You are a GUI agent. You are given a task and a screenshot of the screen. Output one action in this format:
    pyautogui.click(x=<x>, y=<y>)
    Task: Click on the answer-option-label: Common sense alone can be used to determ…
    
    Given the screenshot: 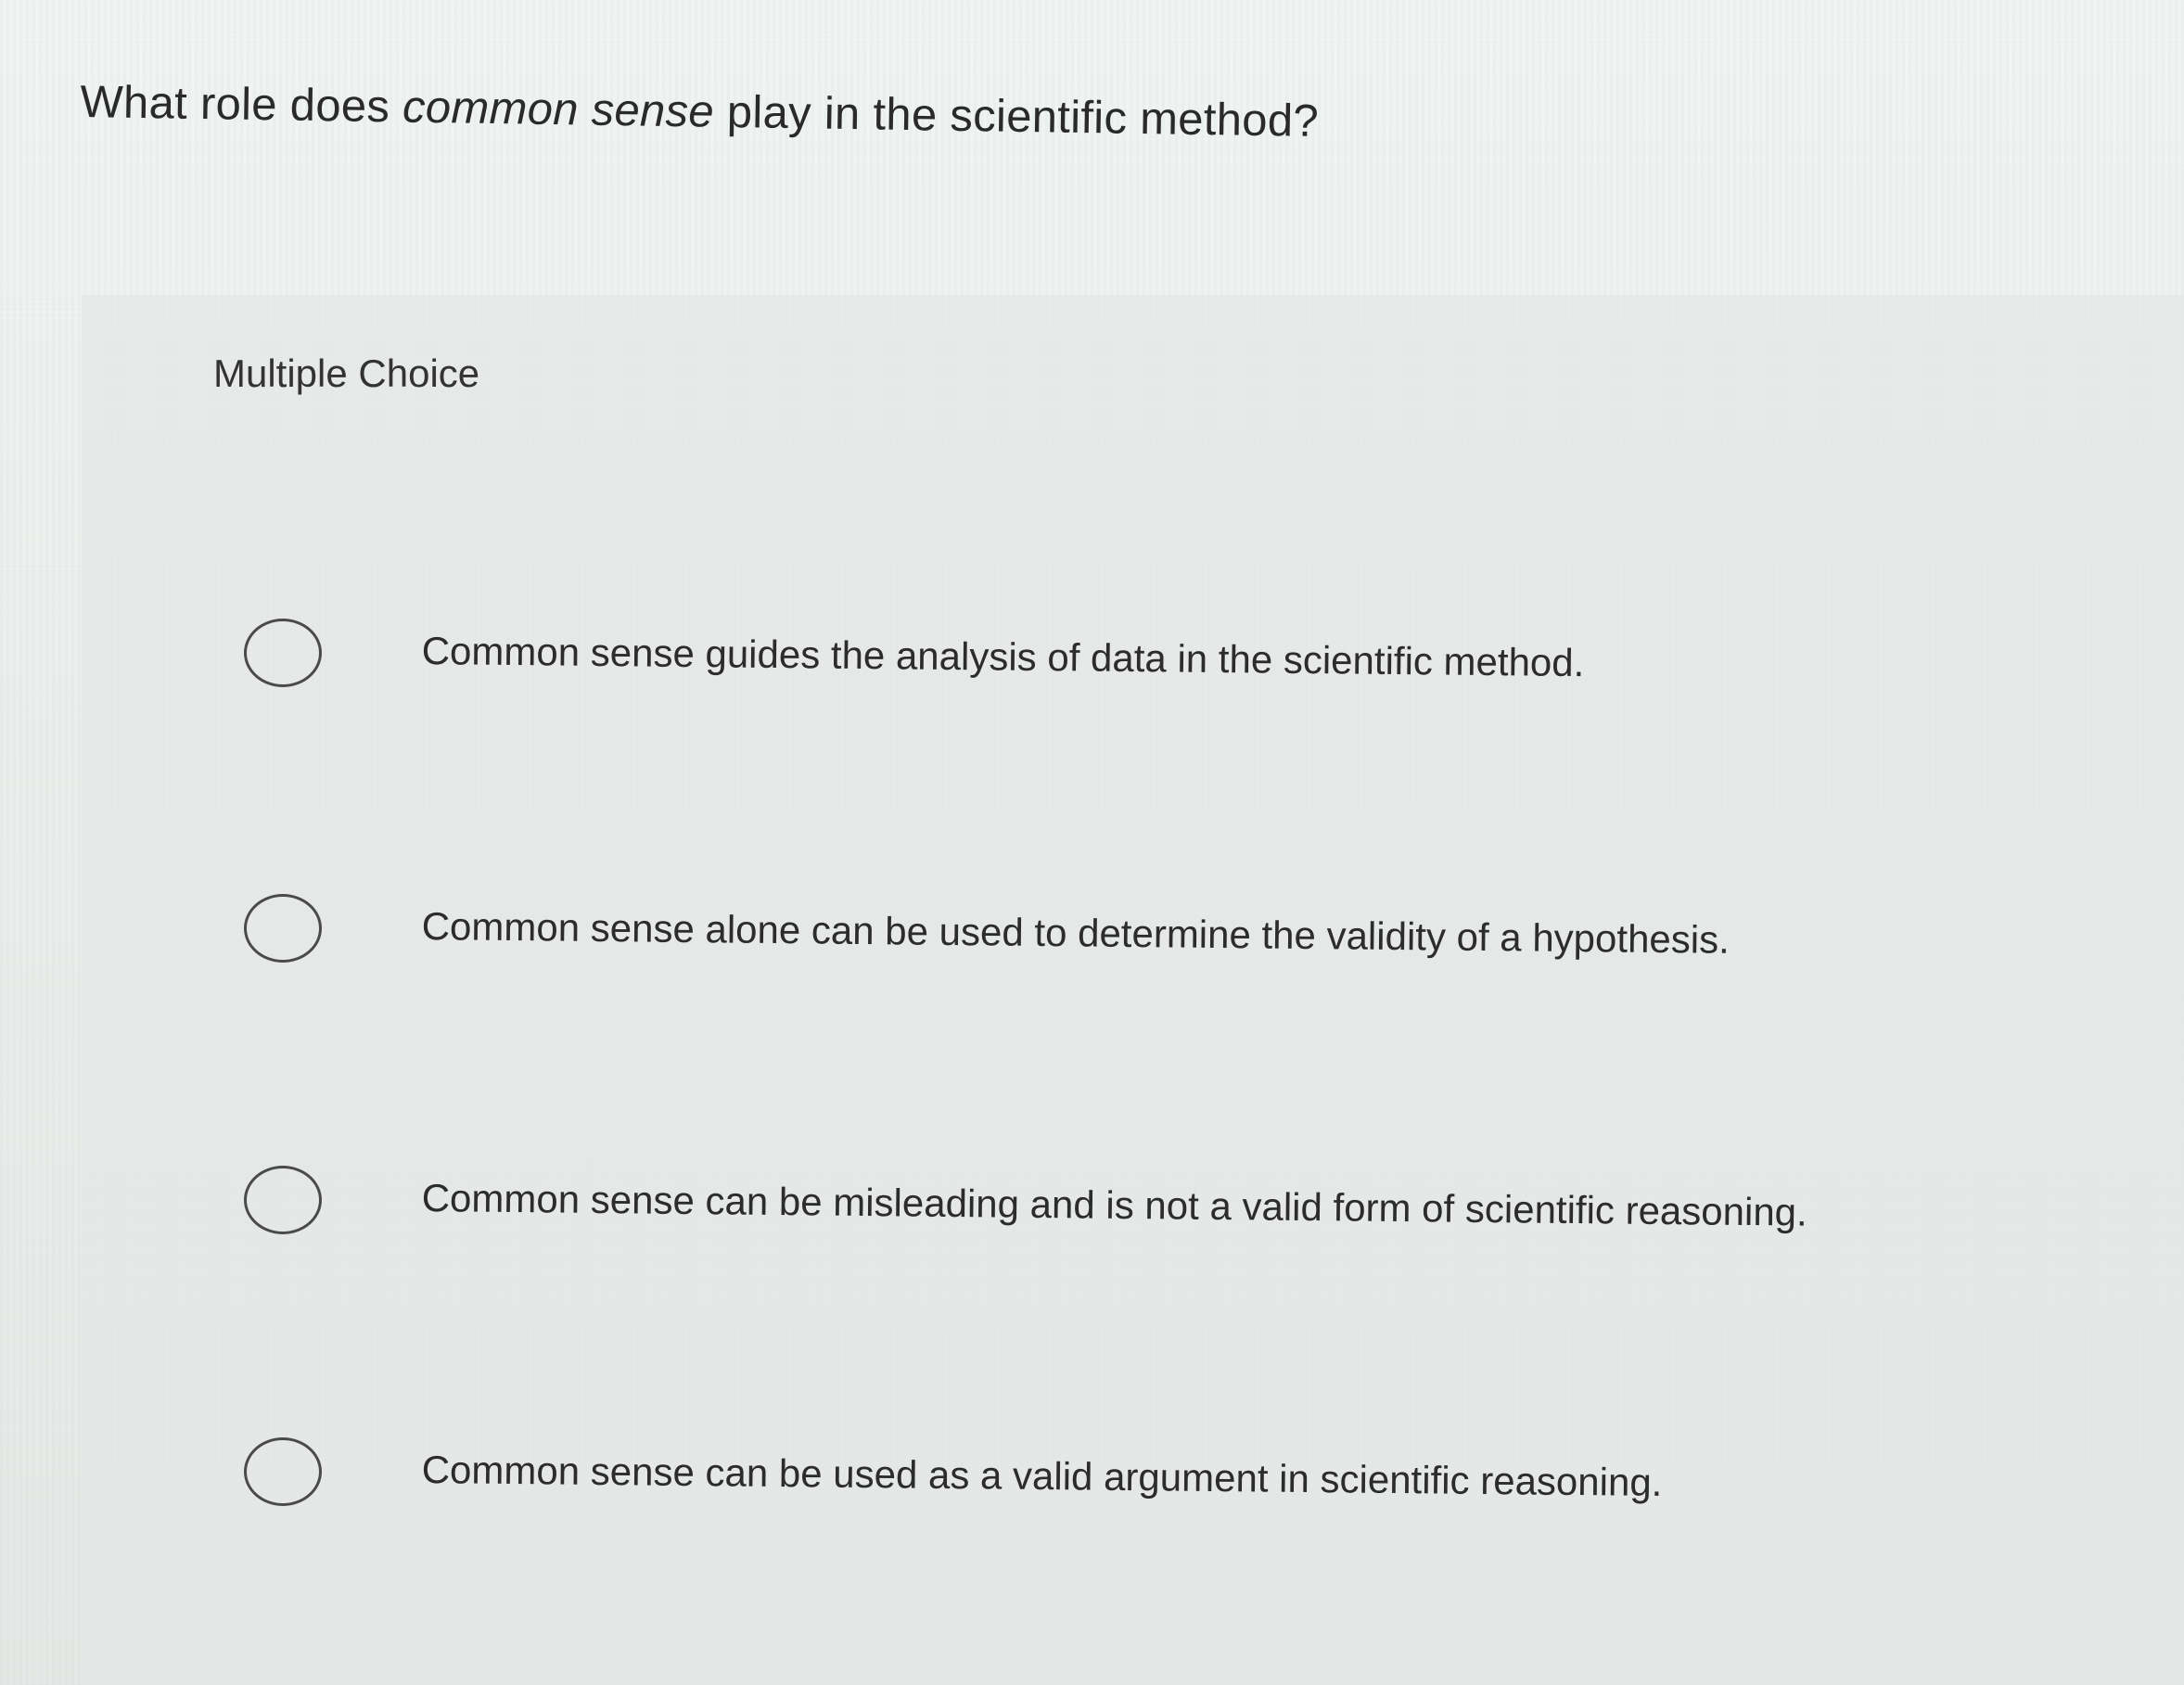 What is the action you would take?
    pyautogui.click(x=1075, y=933)
    